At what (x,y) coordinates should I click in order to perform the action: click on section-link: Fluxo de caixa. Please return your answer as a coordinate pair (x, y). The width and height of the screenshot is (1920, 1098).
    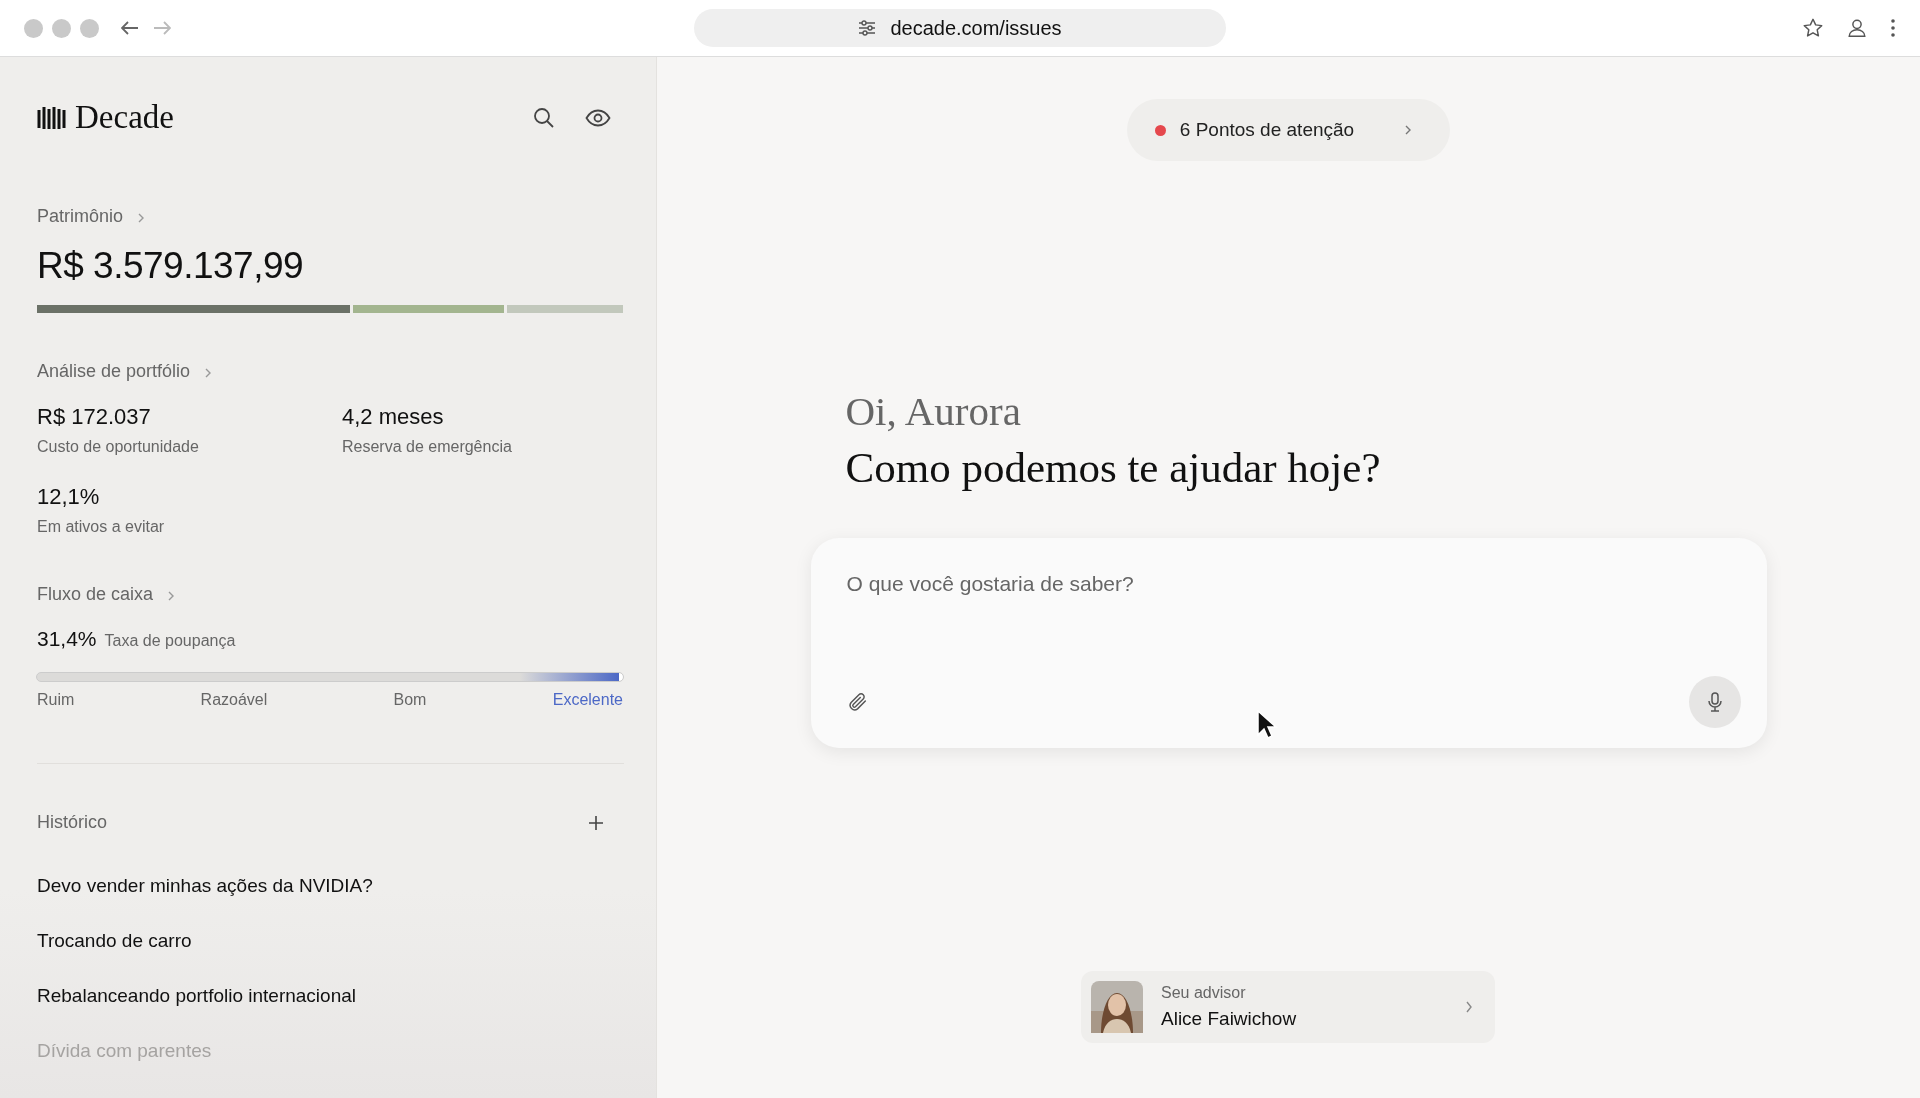
    Looking at the image, I should click on (106, 594).